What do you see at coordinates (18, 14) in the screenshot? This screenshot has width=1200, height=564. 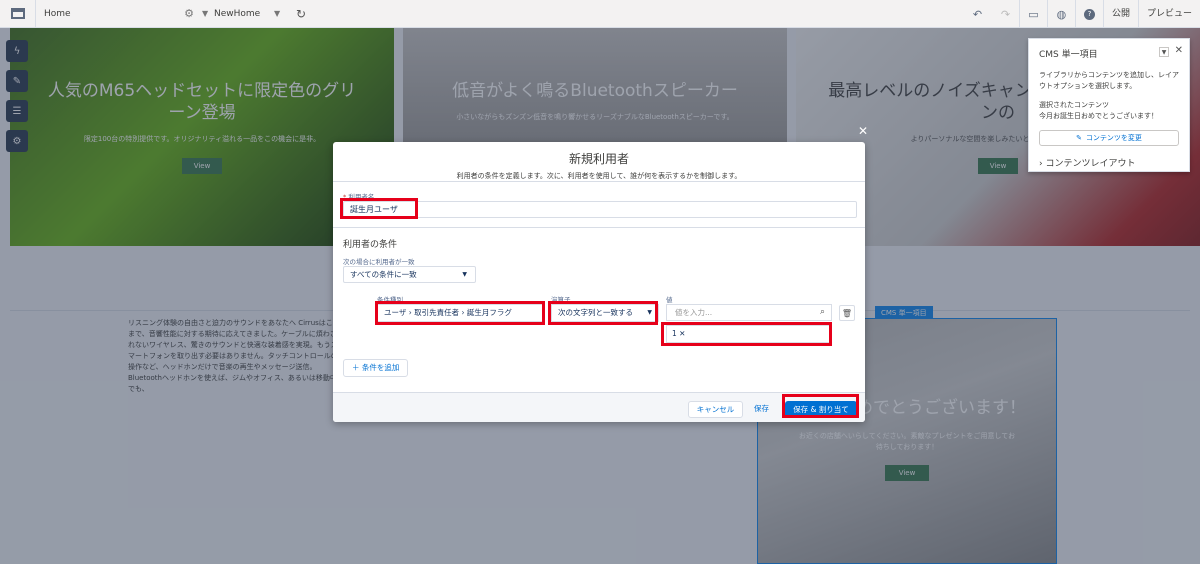 I see `app-menu-icon` at bounding box center [18, 14].